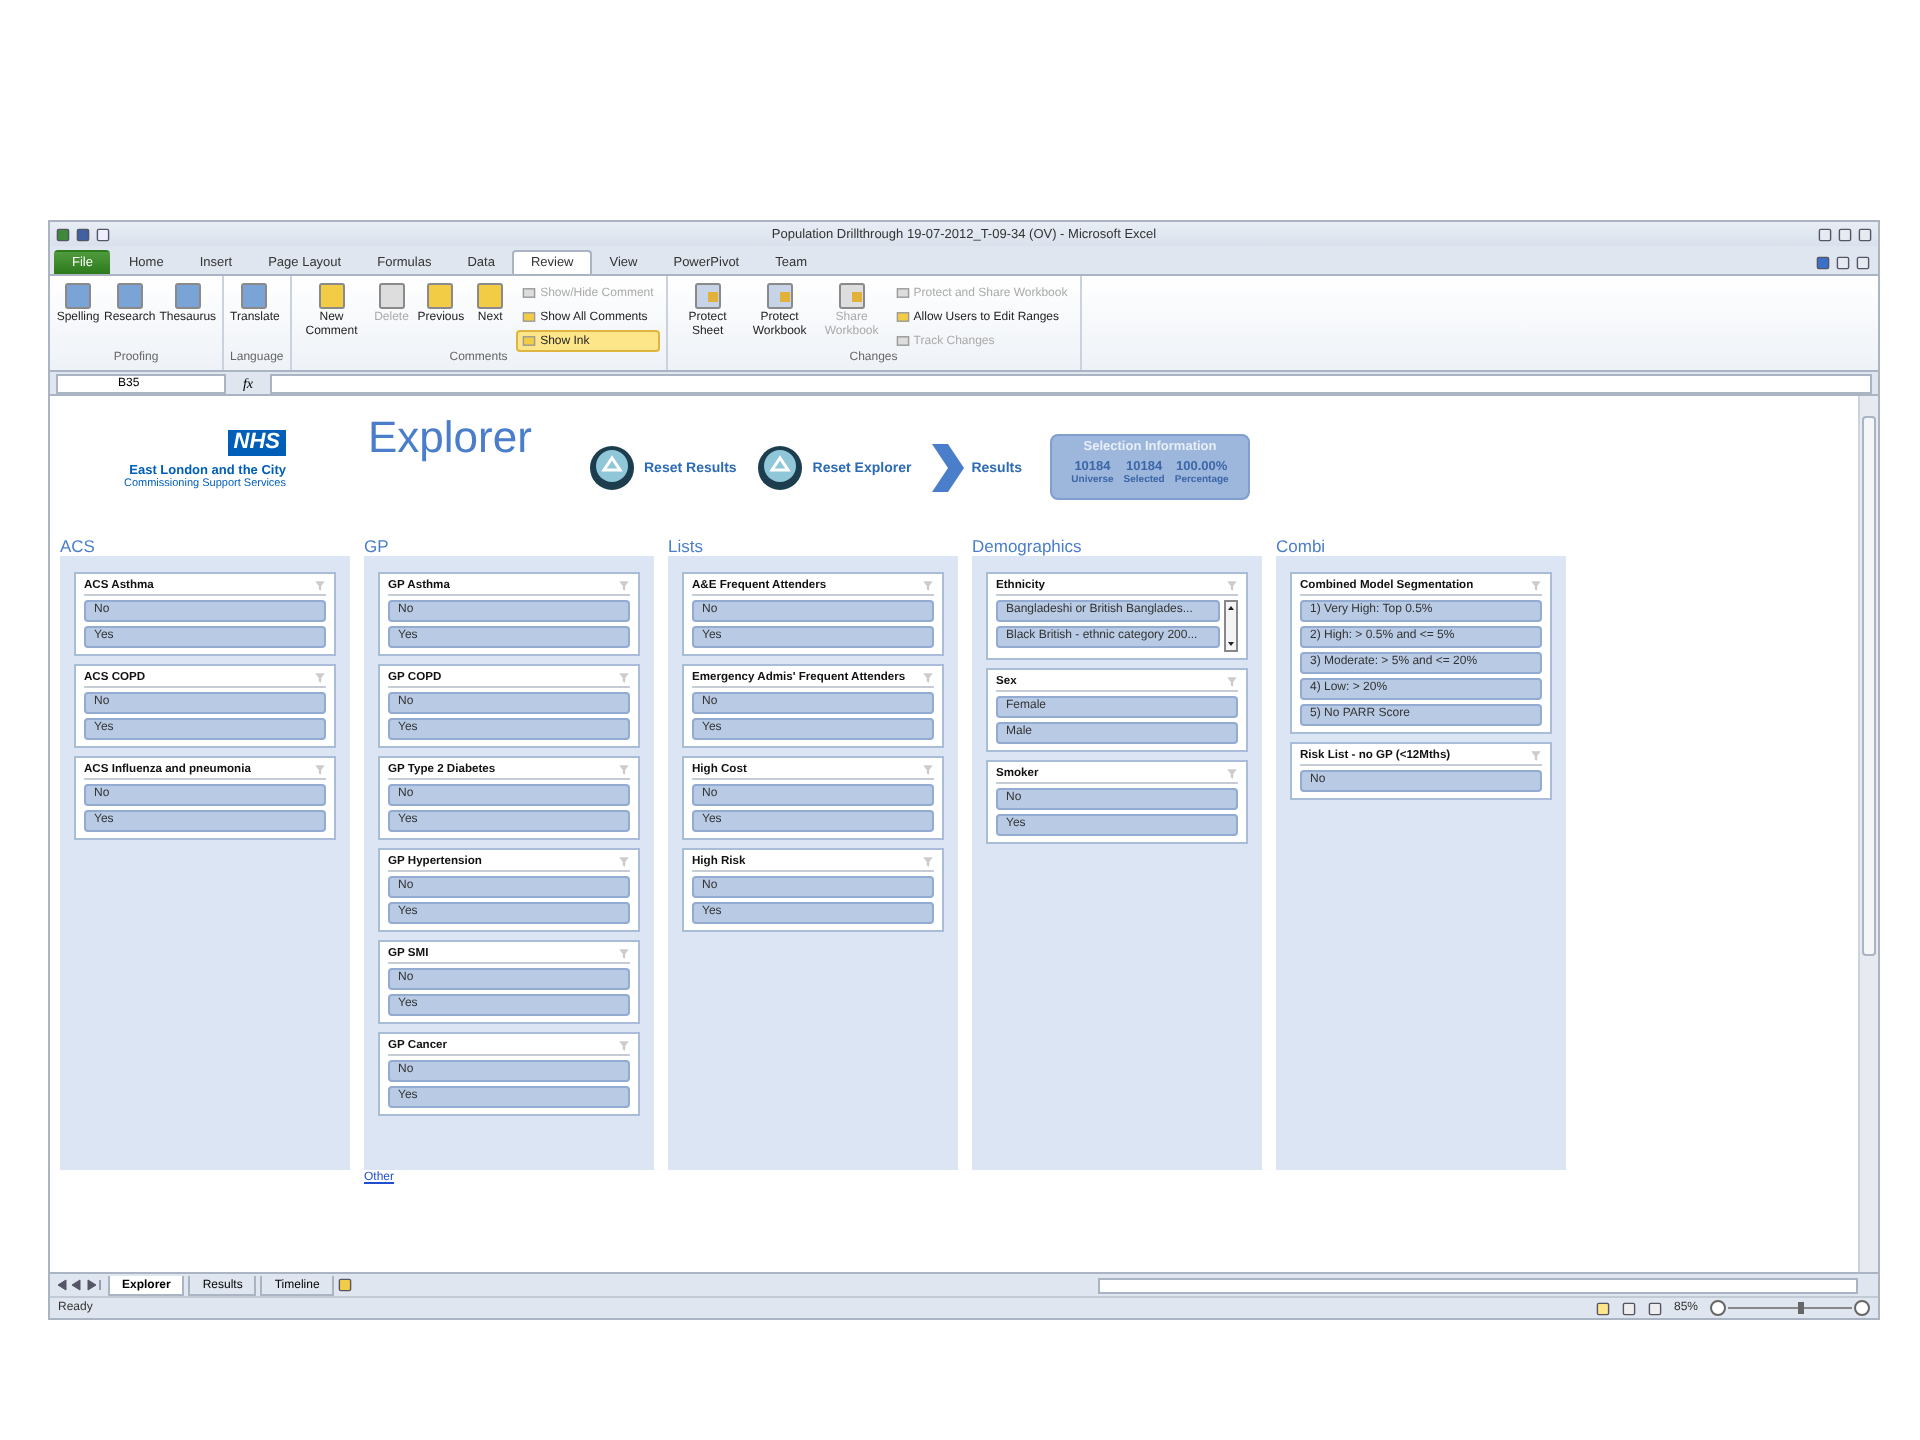  What do you see at coordinates (686, 546) in the screenshot?
I see `column-heading: Lists` at bounding box center [686, 546].